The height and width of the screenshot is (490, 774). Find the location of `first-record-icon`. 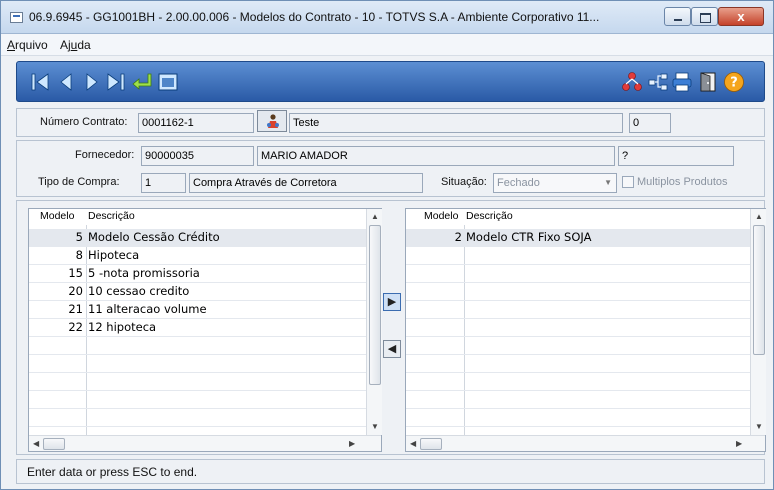

first-record-icon is located at coordinates (40, 82).